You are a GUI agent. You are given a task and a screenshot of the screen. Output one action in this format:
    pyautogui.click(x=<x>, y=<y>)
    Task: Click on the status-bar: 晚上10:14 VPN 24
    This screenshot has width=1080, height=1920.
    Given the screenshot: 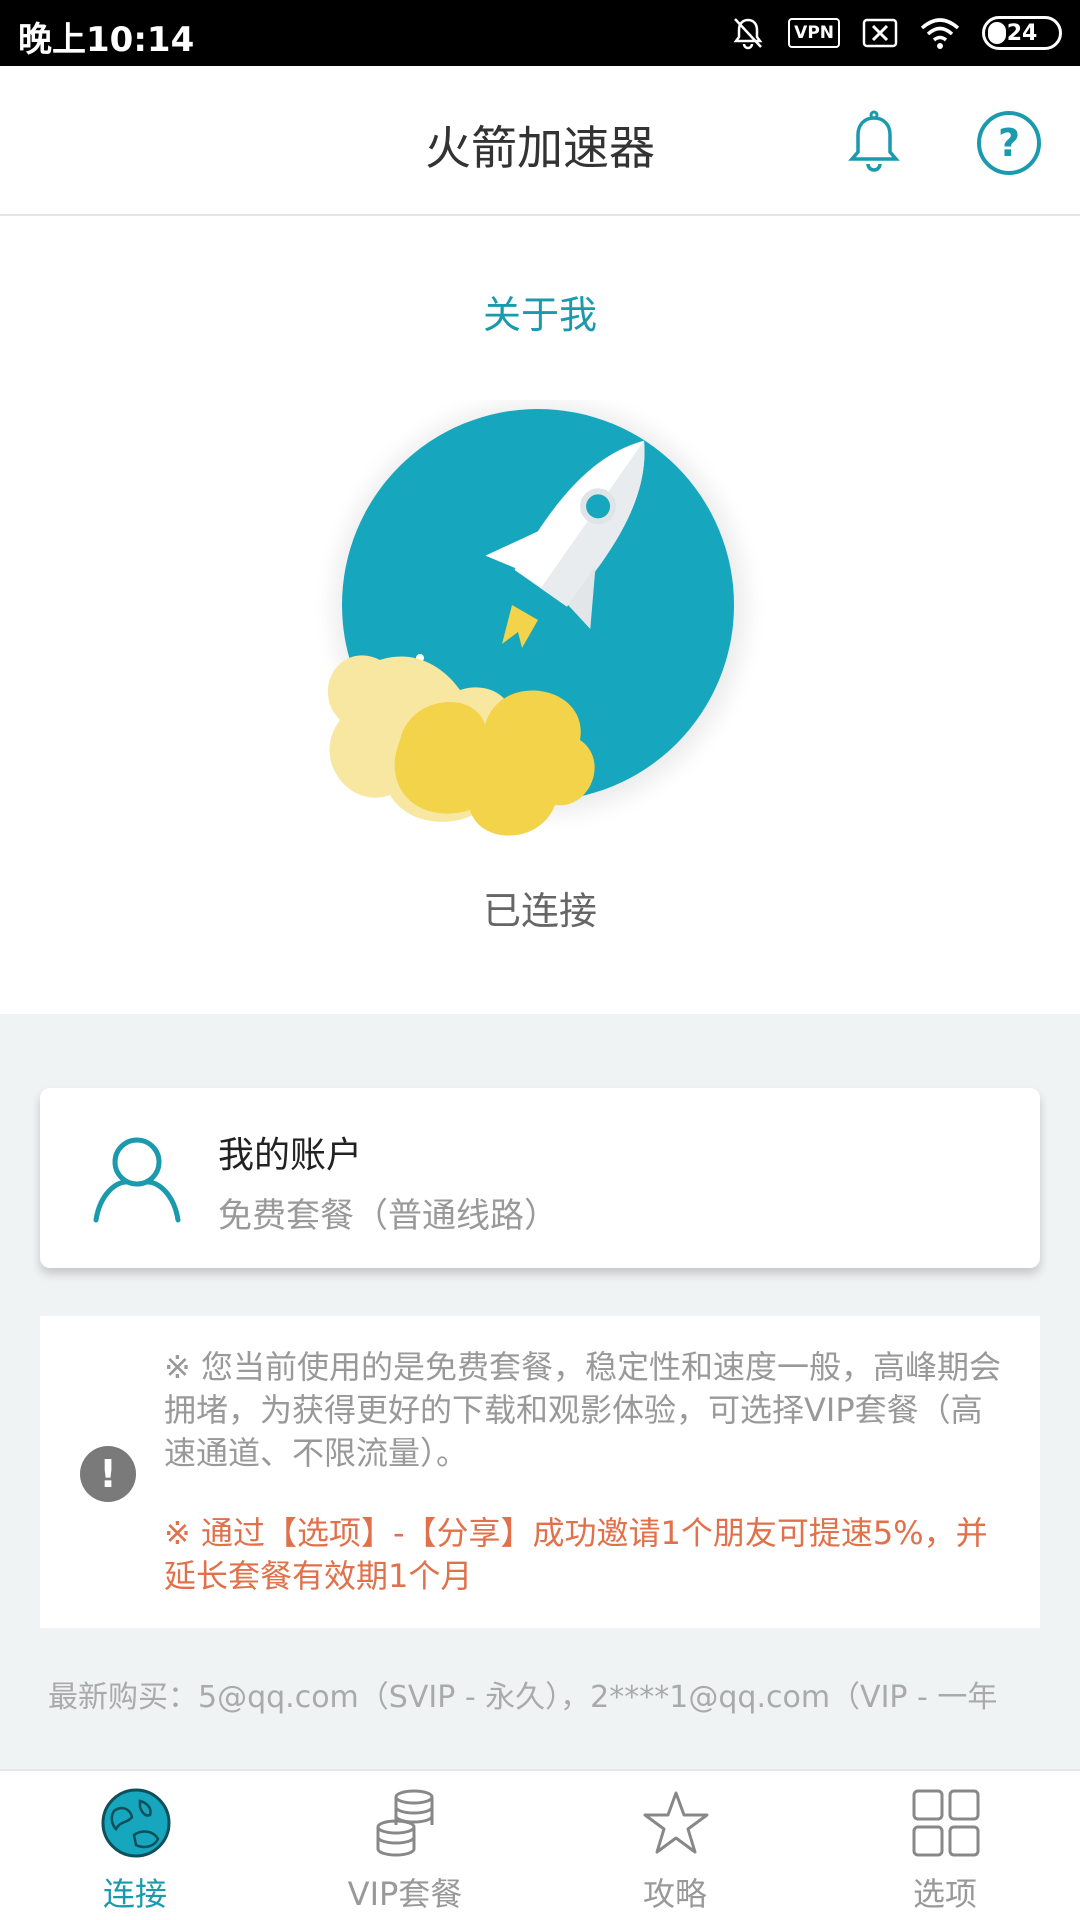 What is the action you would take?
    pyautogui.click(x=540, y=33)
    